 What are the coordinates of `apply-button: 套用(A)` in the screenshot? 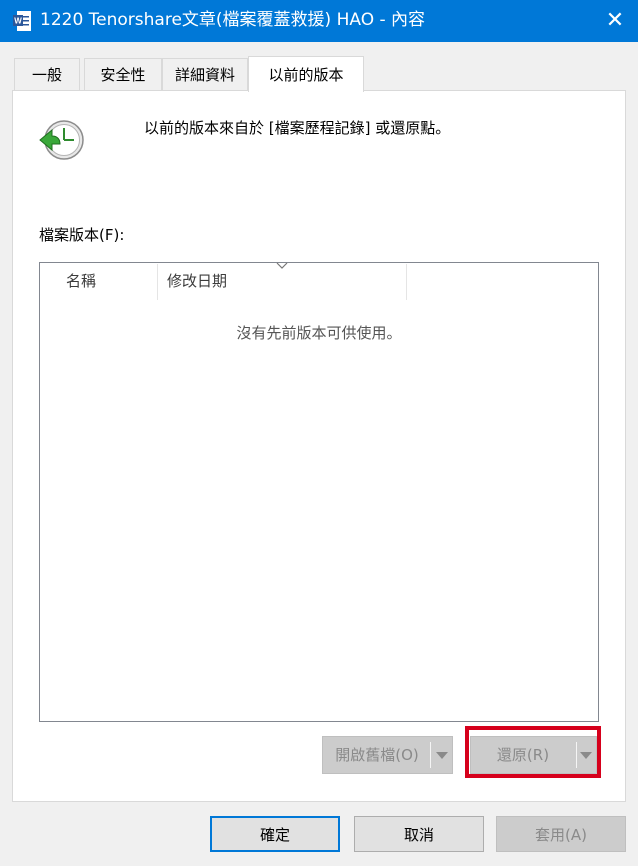 It's located at (561, 834).